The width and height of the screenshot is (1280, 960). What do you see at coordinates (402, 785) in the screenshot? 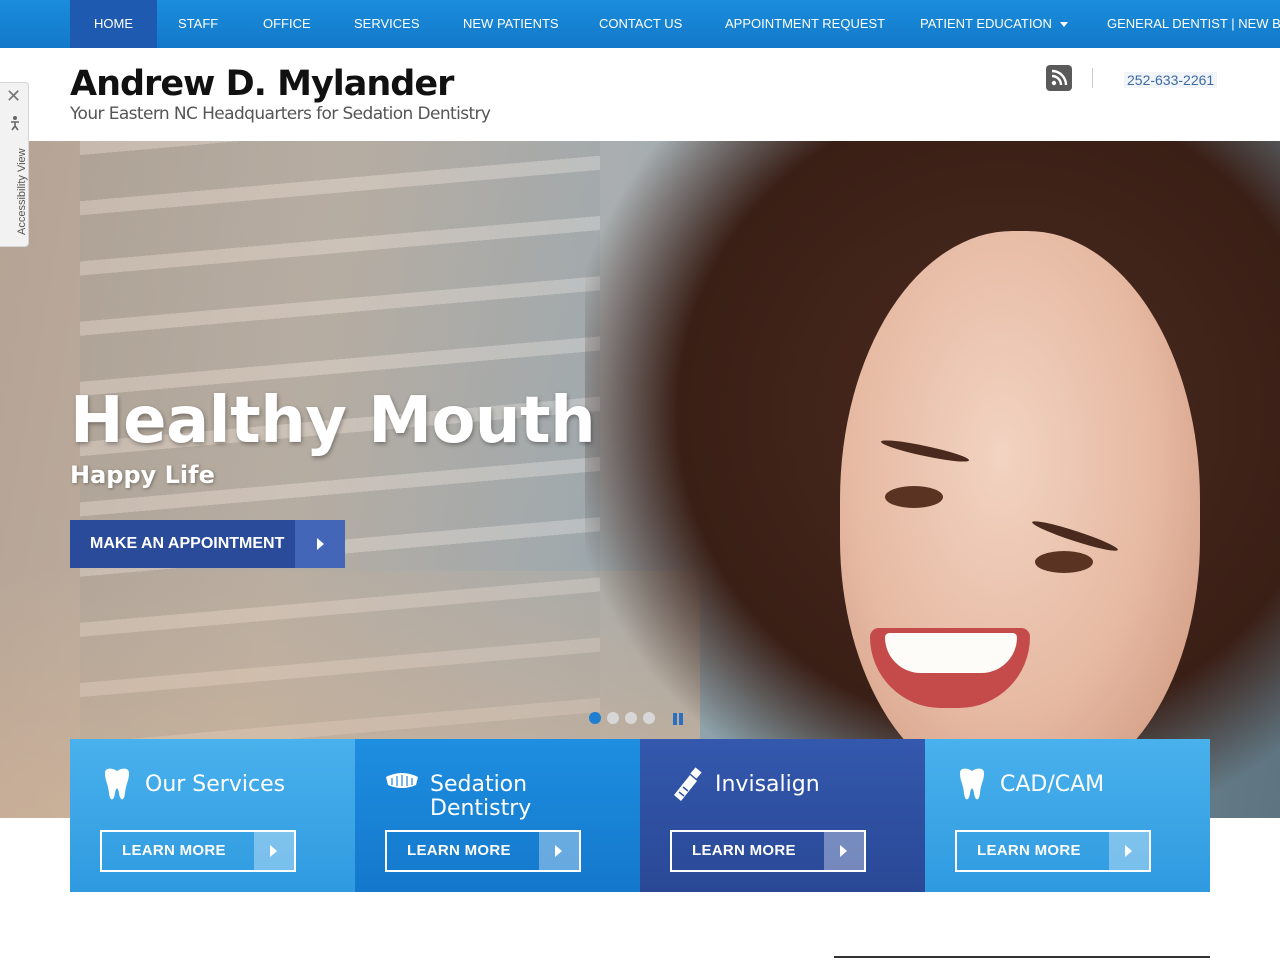
I see `teeth-icon` at bounding box center [402, 785].